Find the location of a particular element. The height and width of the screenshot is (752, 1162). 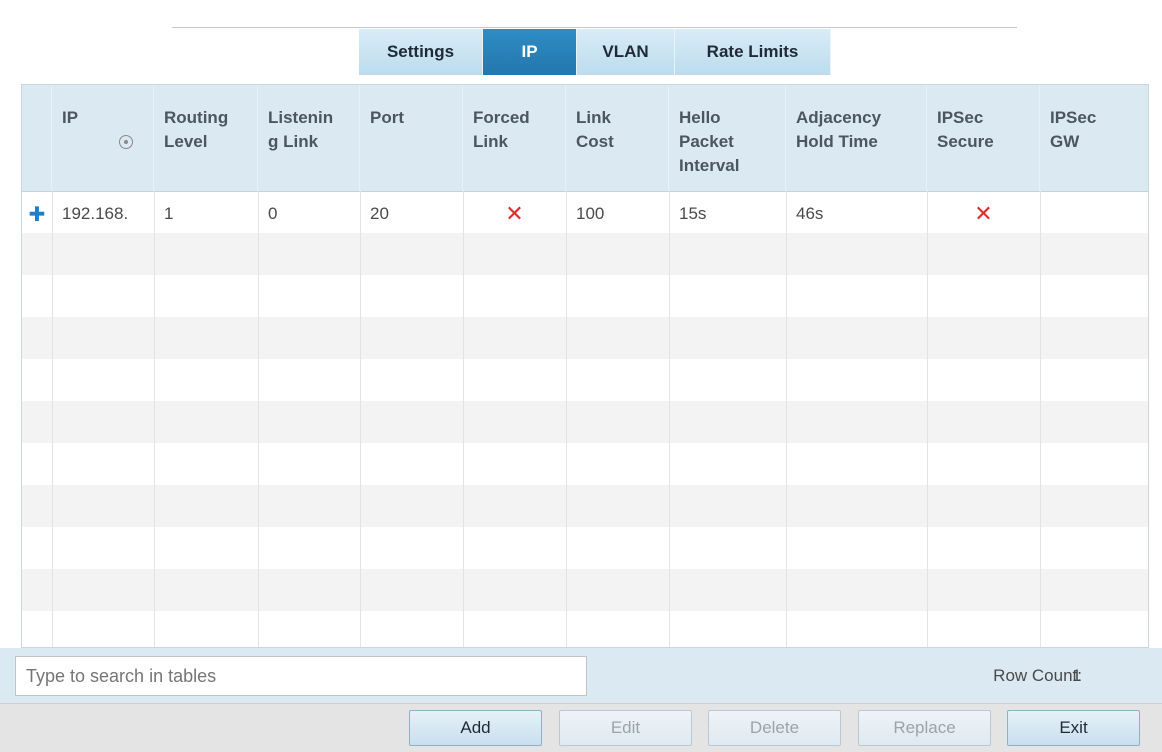

column-label: Listenin g Link is located at coordinates (301, 129).